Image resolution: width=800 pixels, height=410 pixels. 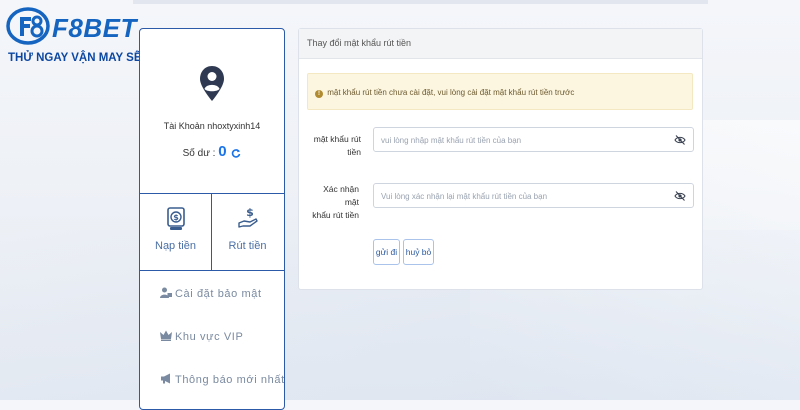 I want to click on menu-vip-area: Khu vực VIP, so click(x=222, y=336).